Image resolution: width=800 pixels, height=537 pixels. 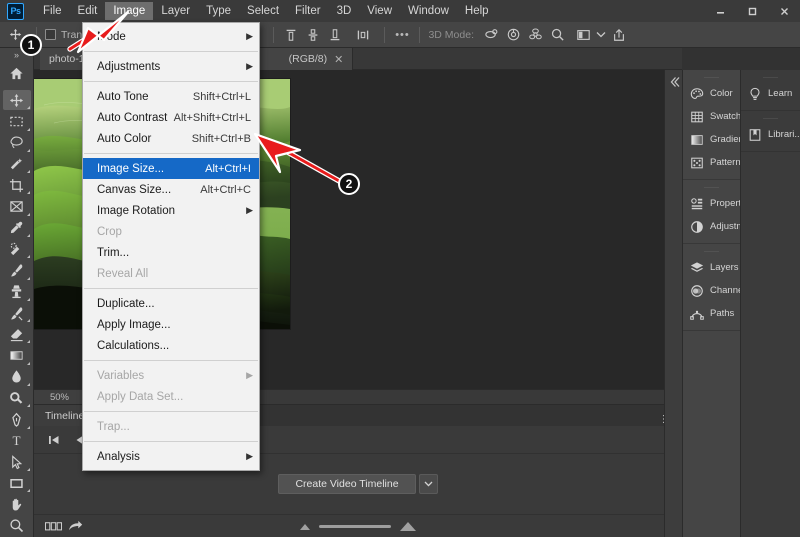 What do you see at coordinates (754, 134) in the screenshot?
I see `libraries-panel-icon` at bounding box center [754, 134].